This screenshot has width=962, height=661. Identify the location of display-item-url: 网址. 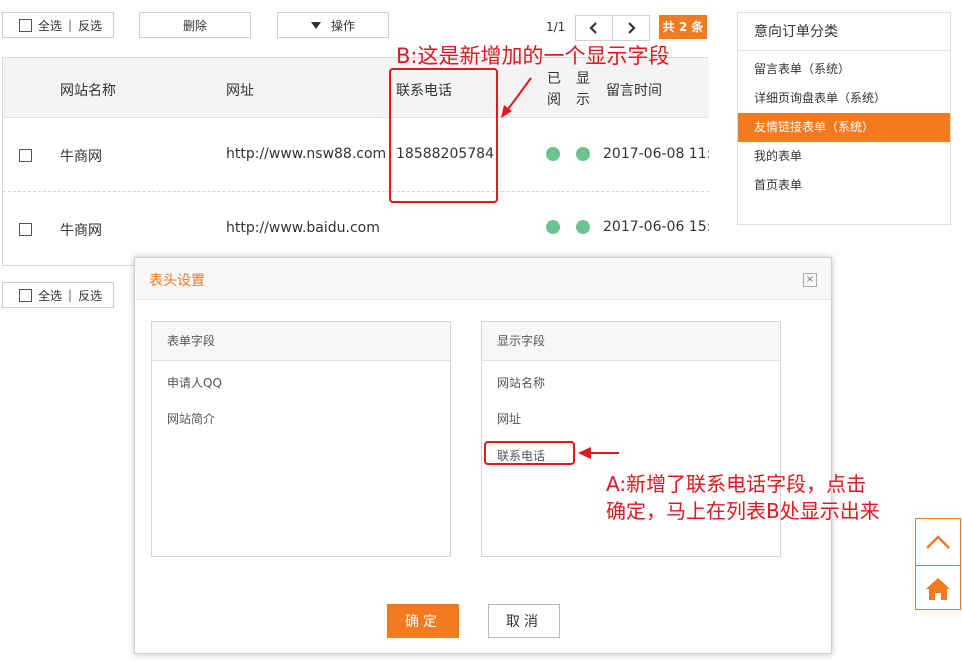
(509, 418).